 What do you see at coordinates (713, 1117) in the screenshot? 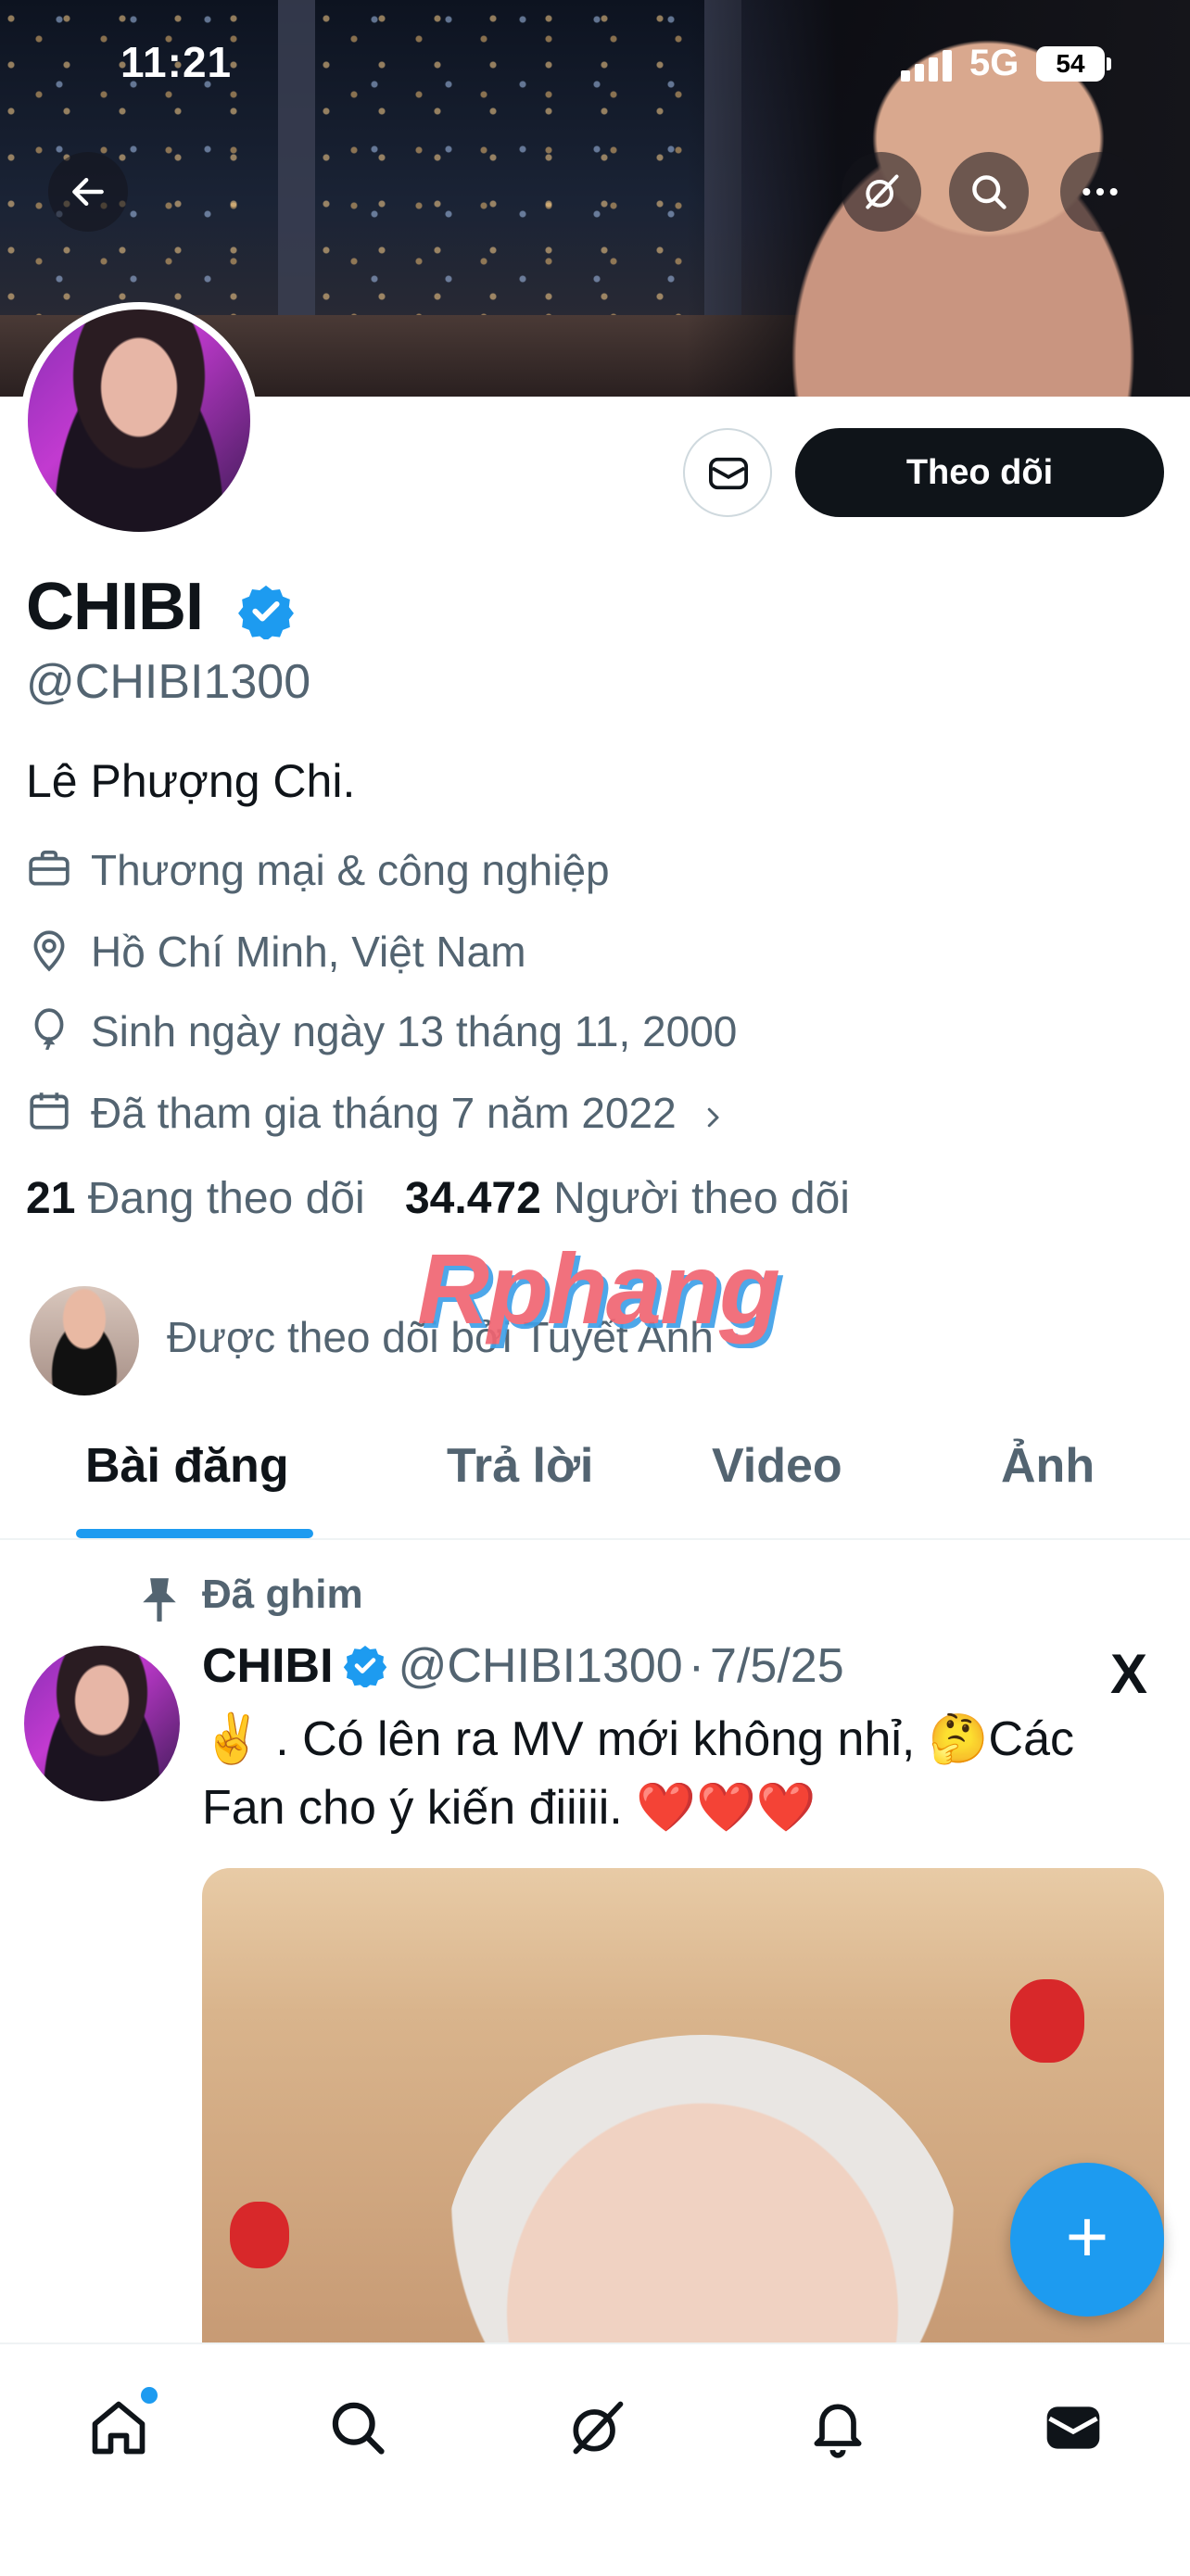
I see `chevron-right-icon` at bounding box center [713, 1117].